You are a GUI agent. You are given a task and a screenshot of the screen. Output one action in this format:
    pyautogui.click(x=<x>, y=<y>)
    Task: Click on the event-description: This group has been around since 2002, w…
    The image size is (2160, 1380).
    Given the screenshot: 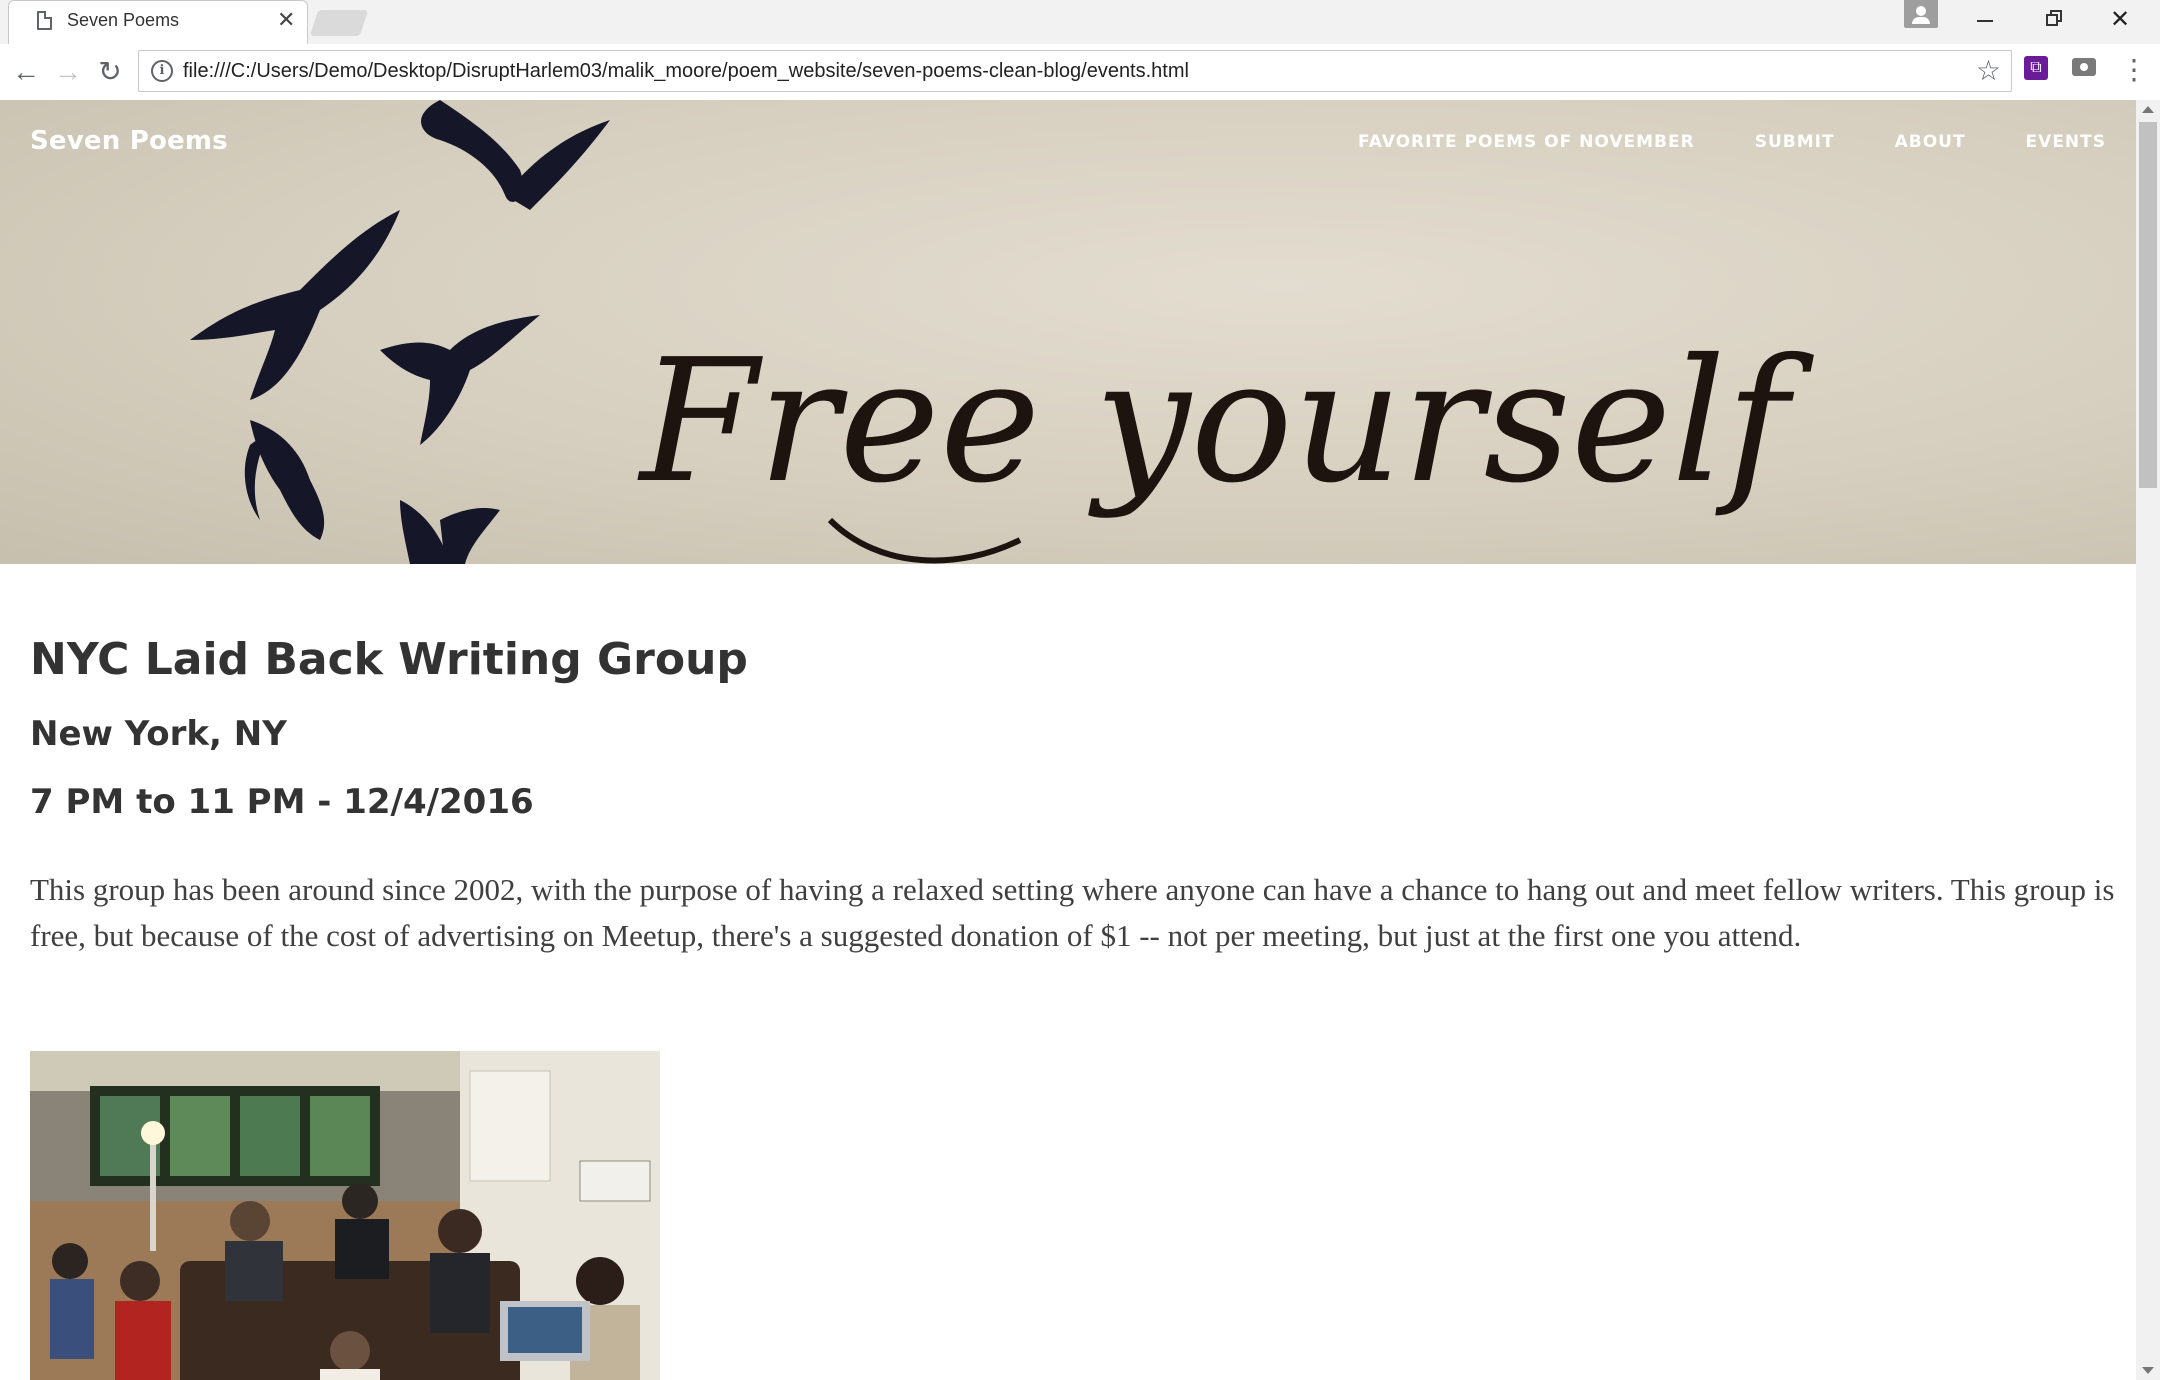 What is the action you would take?
    pyautogui.click(x=1072, y=912)
    